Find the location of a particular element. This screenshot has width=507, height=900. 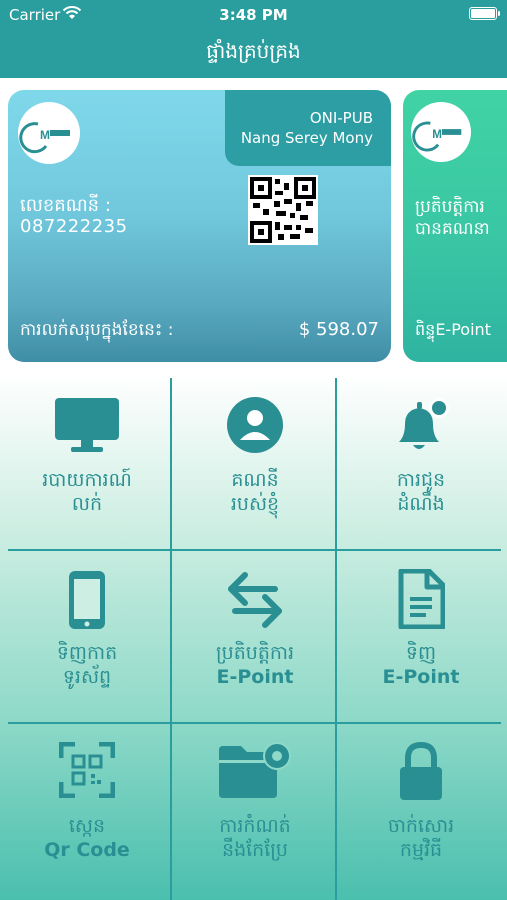

menu-label: Qr Code is located at coordinates (87, 850).